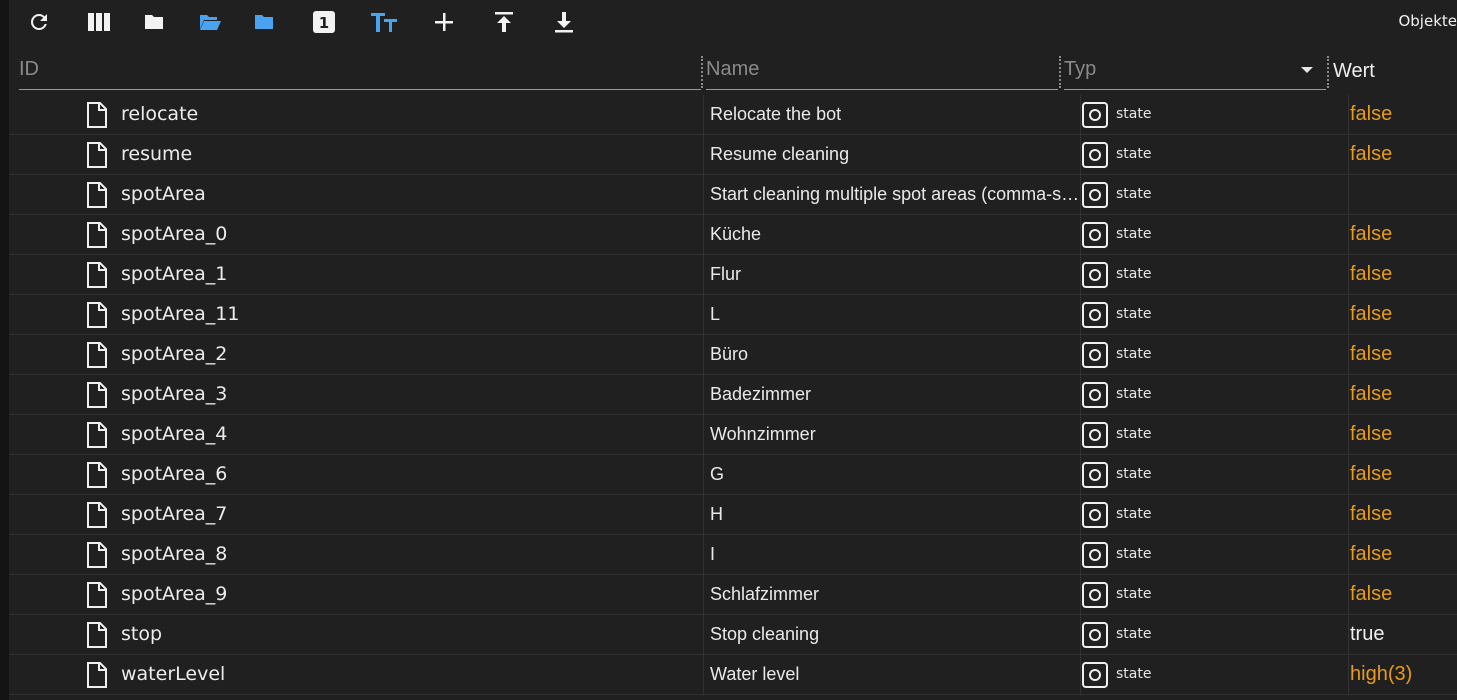 The width and height of the screenshot is (1457, 700). I want to click on columns-icon, so click(99, 22).